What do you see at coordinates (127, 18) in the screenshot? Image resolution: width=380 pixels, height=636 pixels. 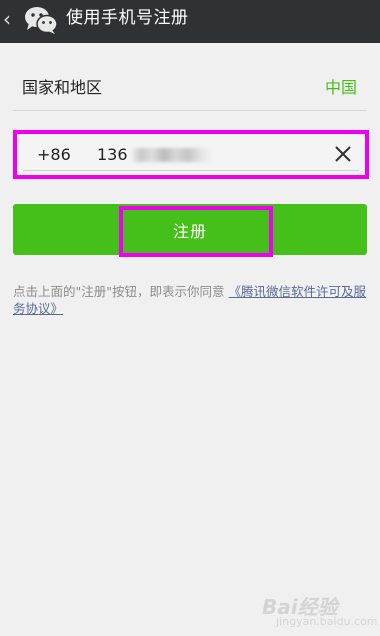 I see `page-title: 使用手机号注册` at bounding box center [127, 18].